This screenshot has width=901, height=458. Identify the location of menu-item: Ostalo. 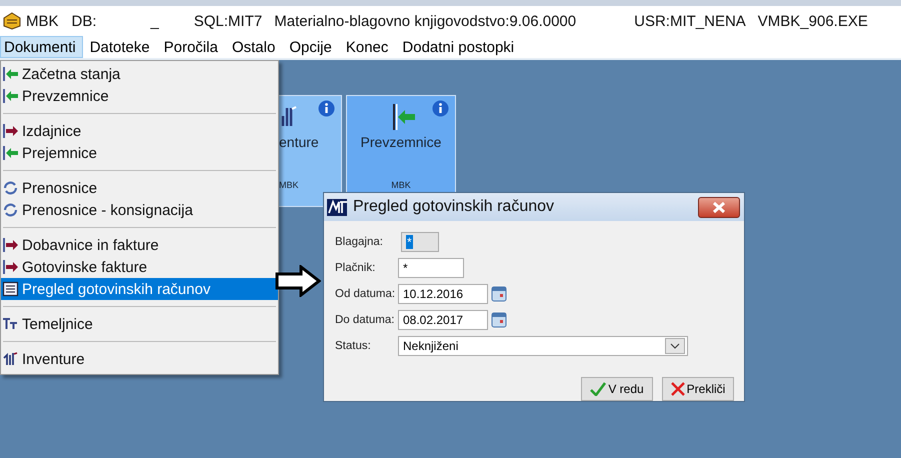
(253, 47).